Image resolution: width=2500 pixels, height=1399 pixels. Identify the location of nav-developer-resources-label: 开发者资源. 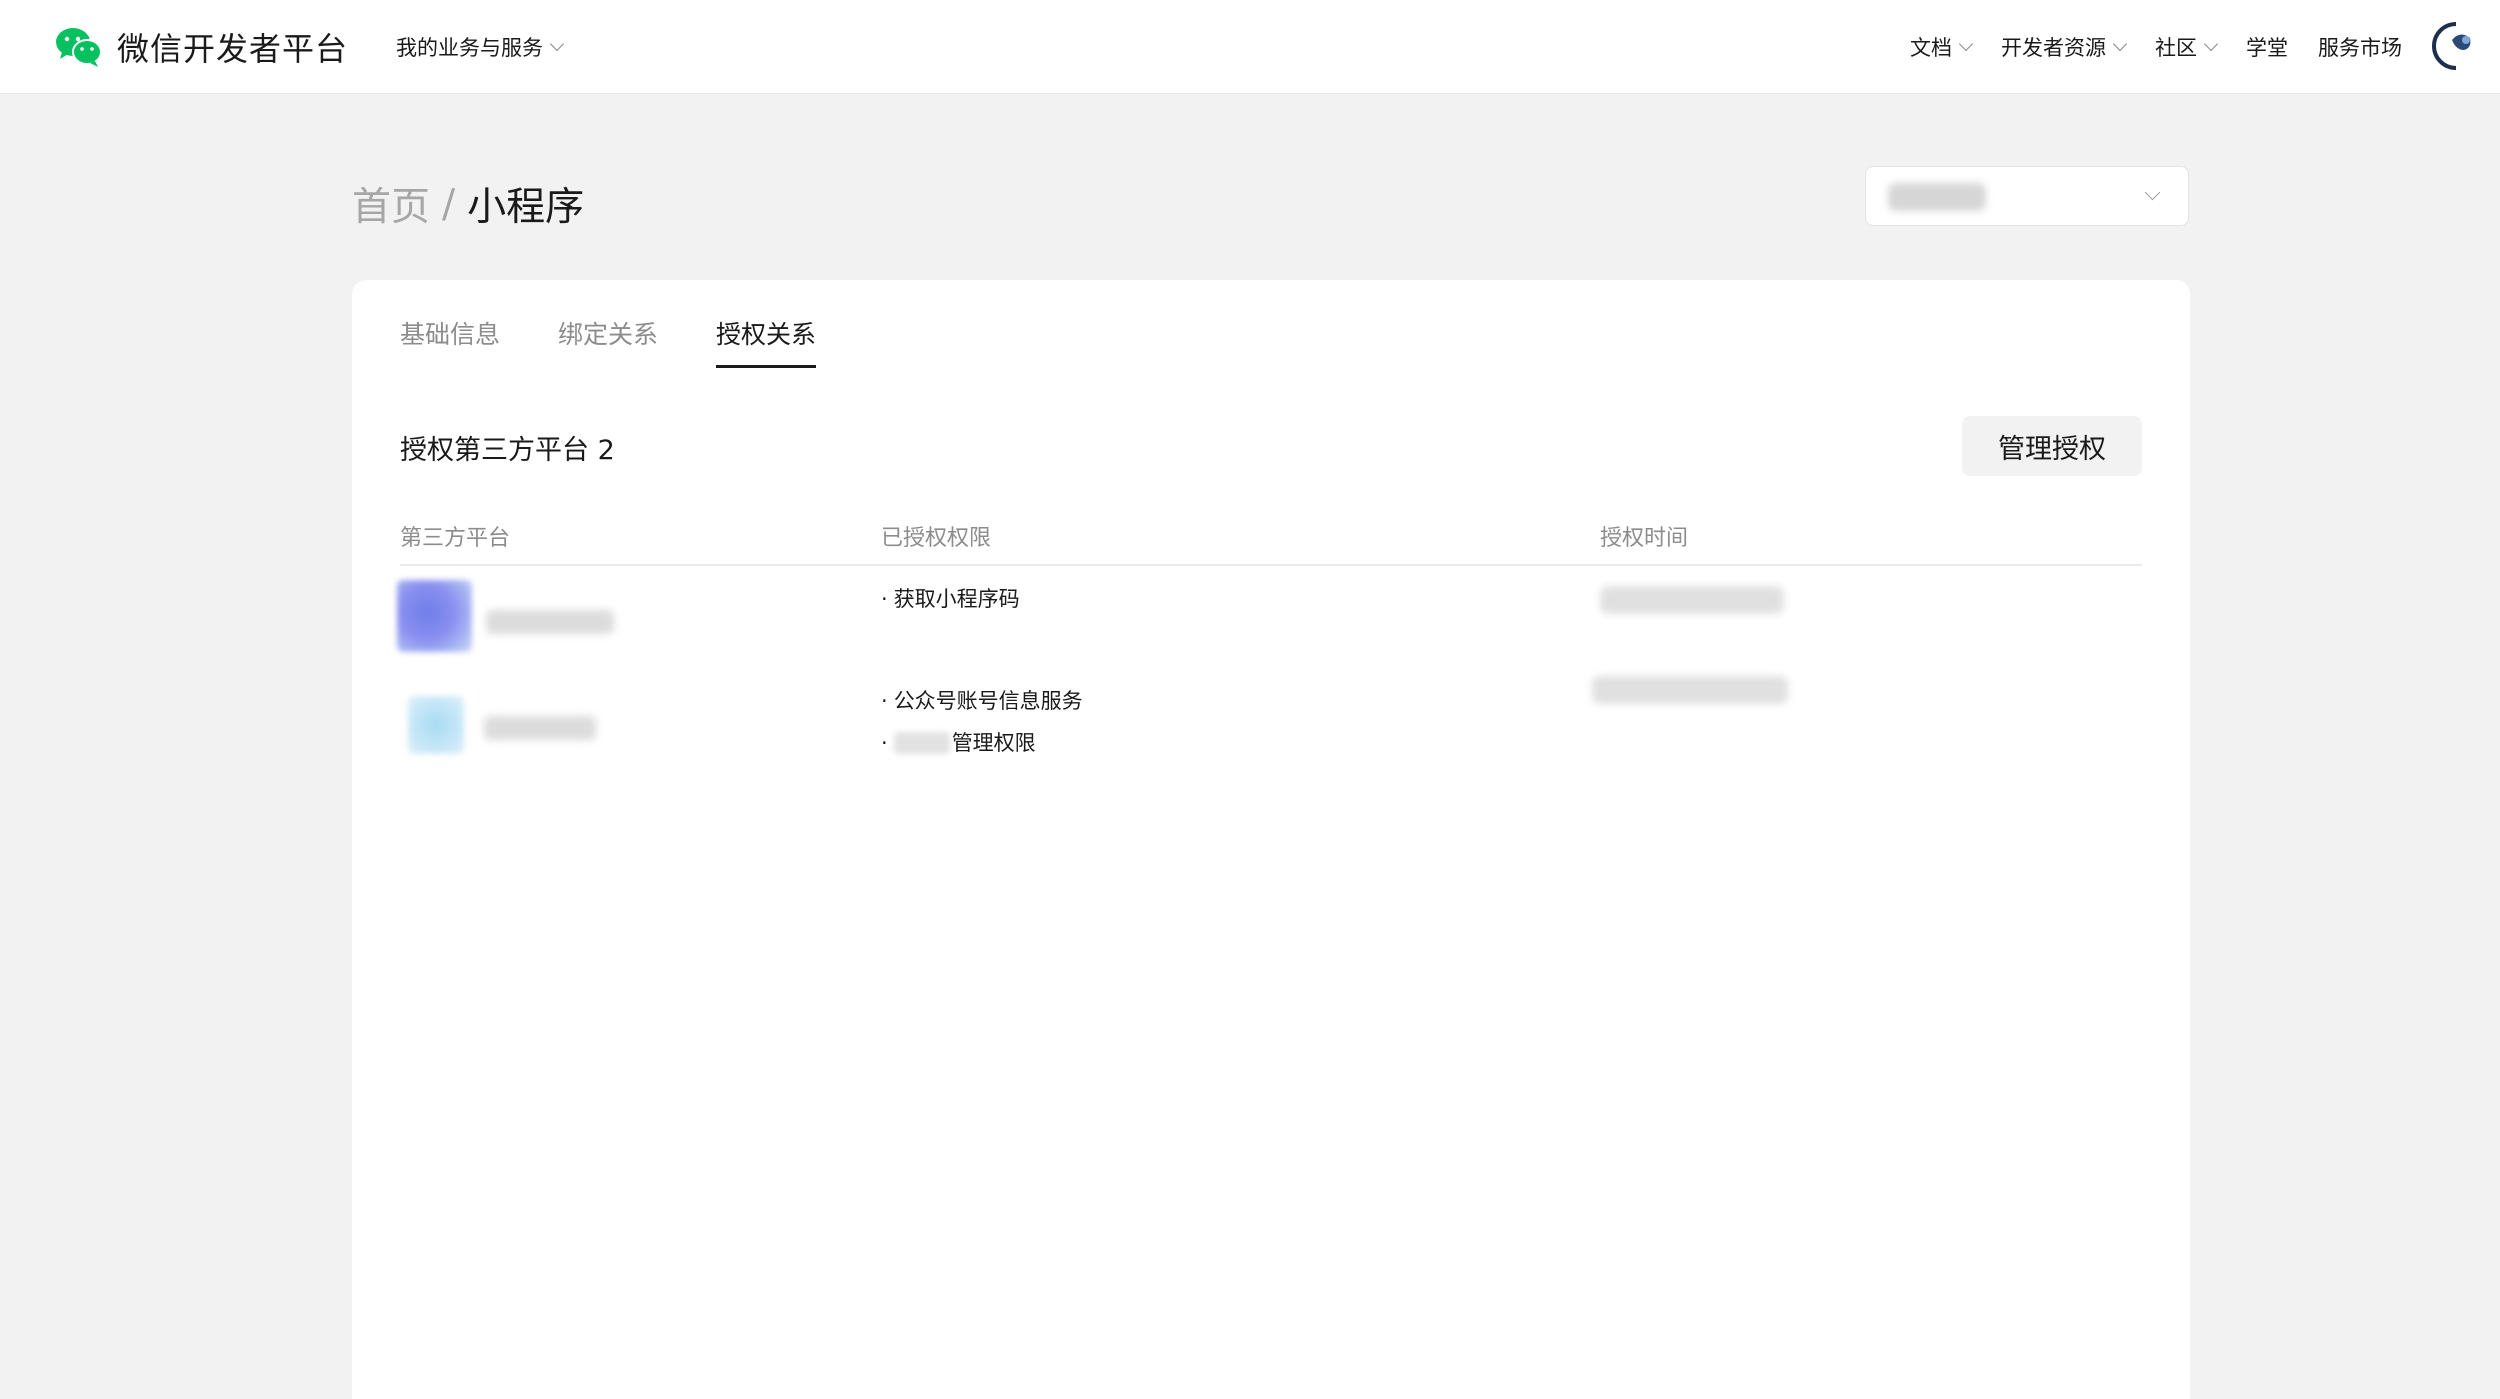
(2053, 48).